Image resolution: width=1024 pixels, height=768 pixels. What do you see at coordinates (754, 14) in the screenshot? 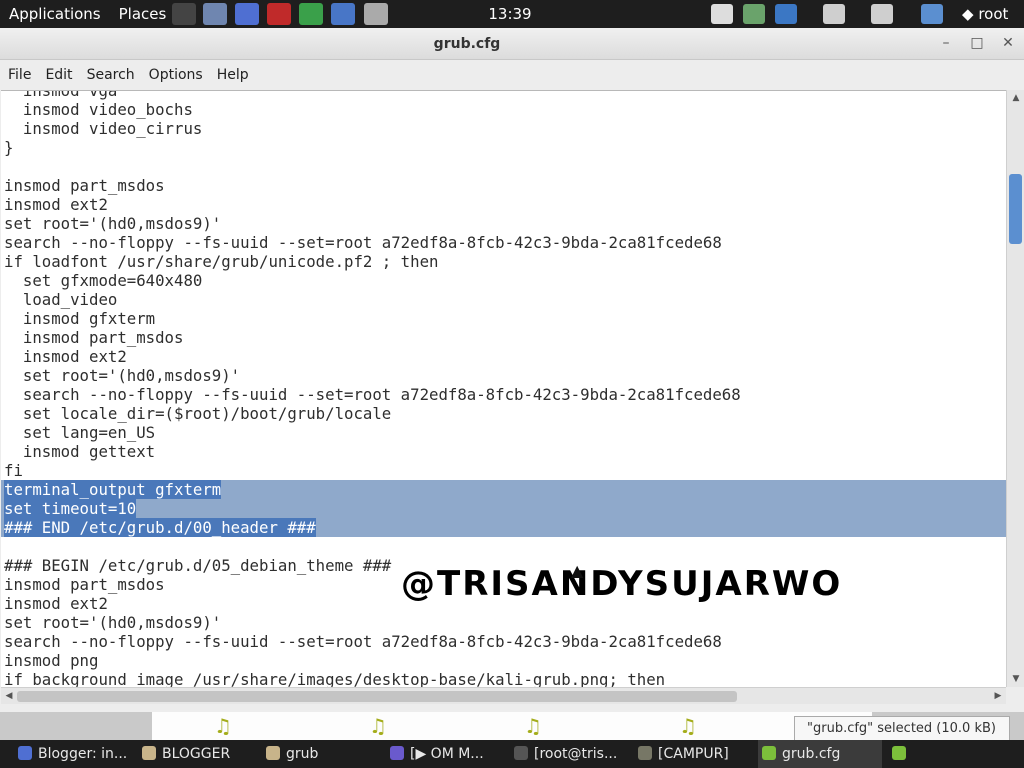
I see `chat-icon` at bounding box center [754, 14].